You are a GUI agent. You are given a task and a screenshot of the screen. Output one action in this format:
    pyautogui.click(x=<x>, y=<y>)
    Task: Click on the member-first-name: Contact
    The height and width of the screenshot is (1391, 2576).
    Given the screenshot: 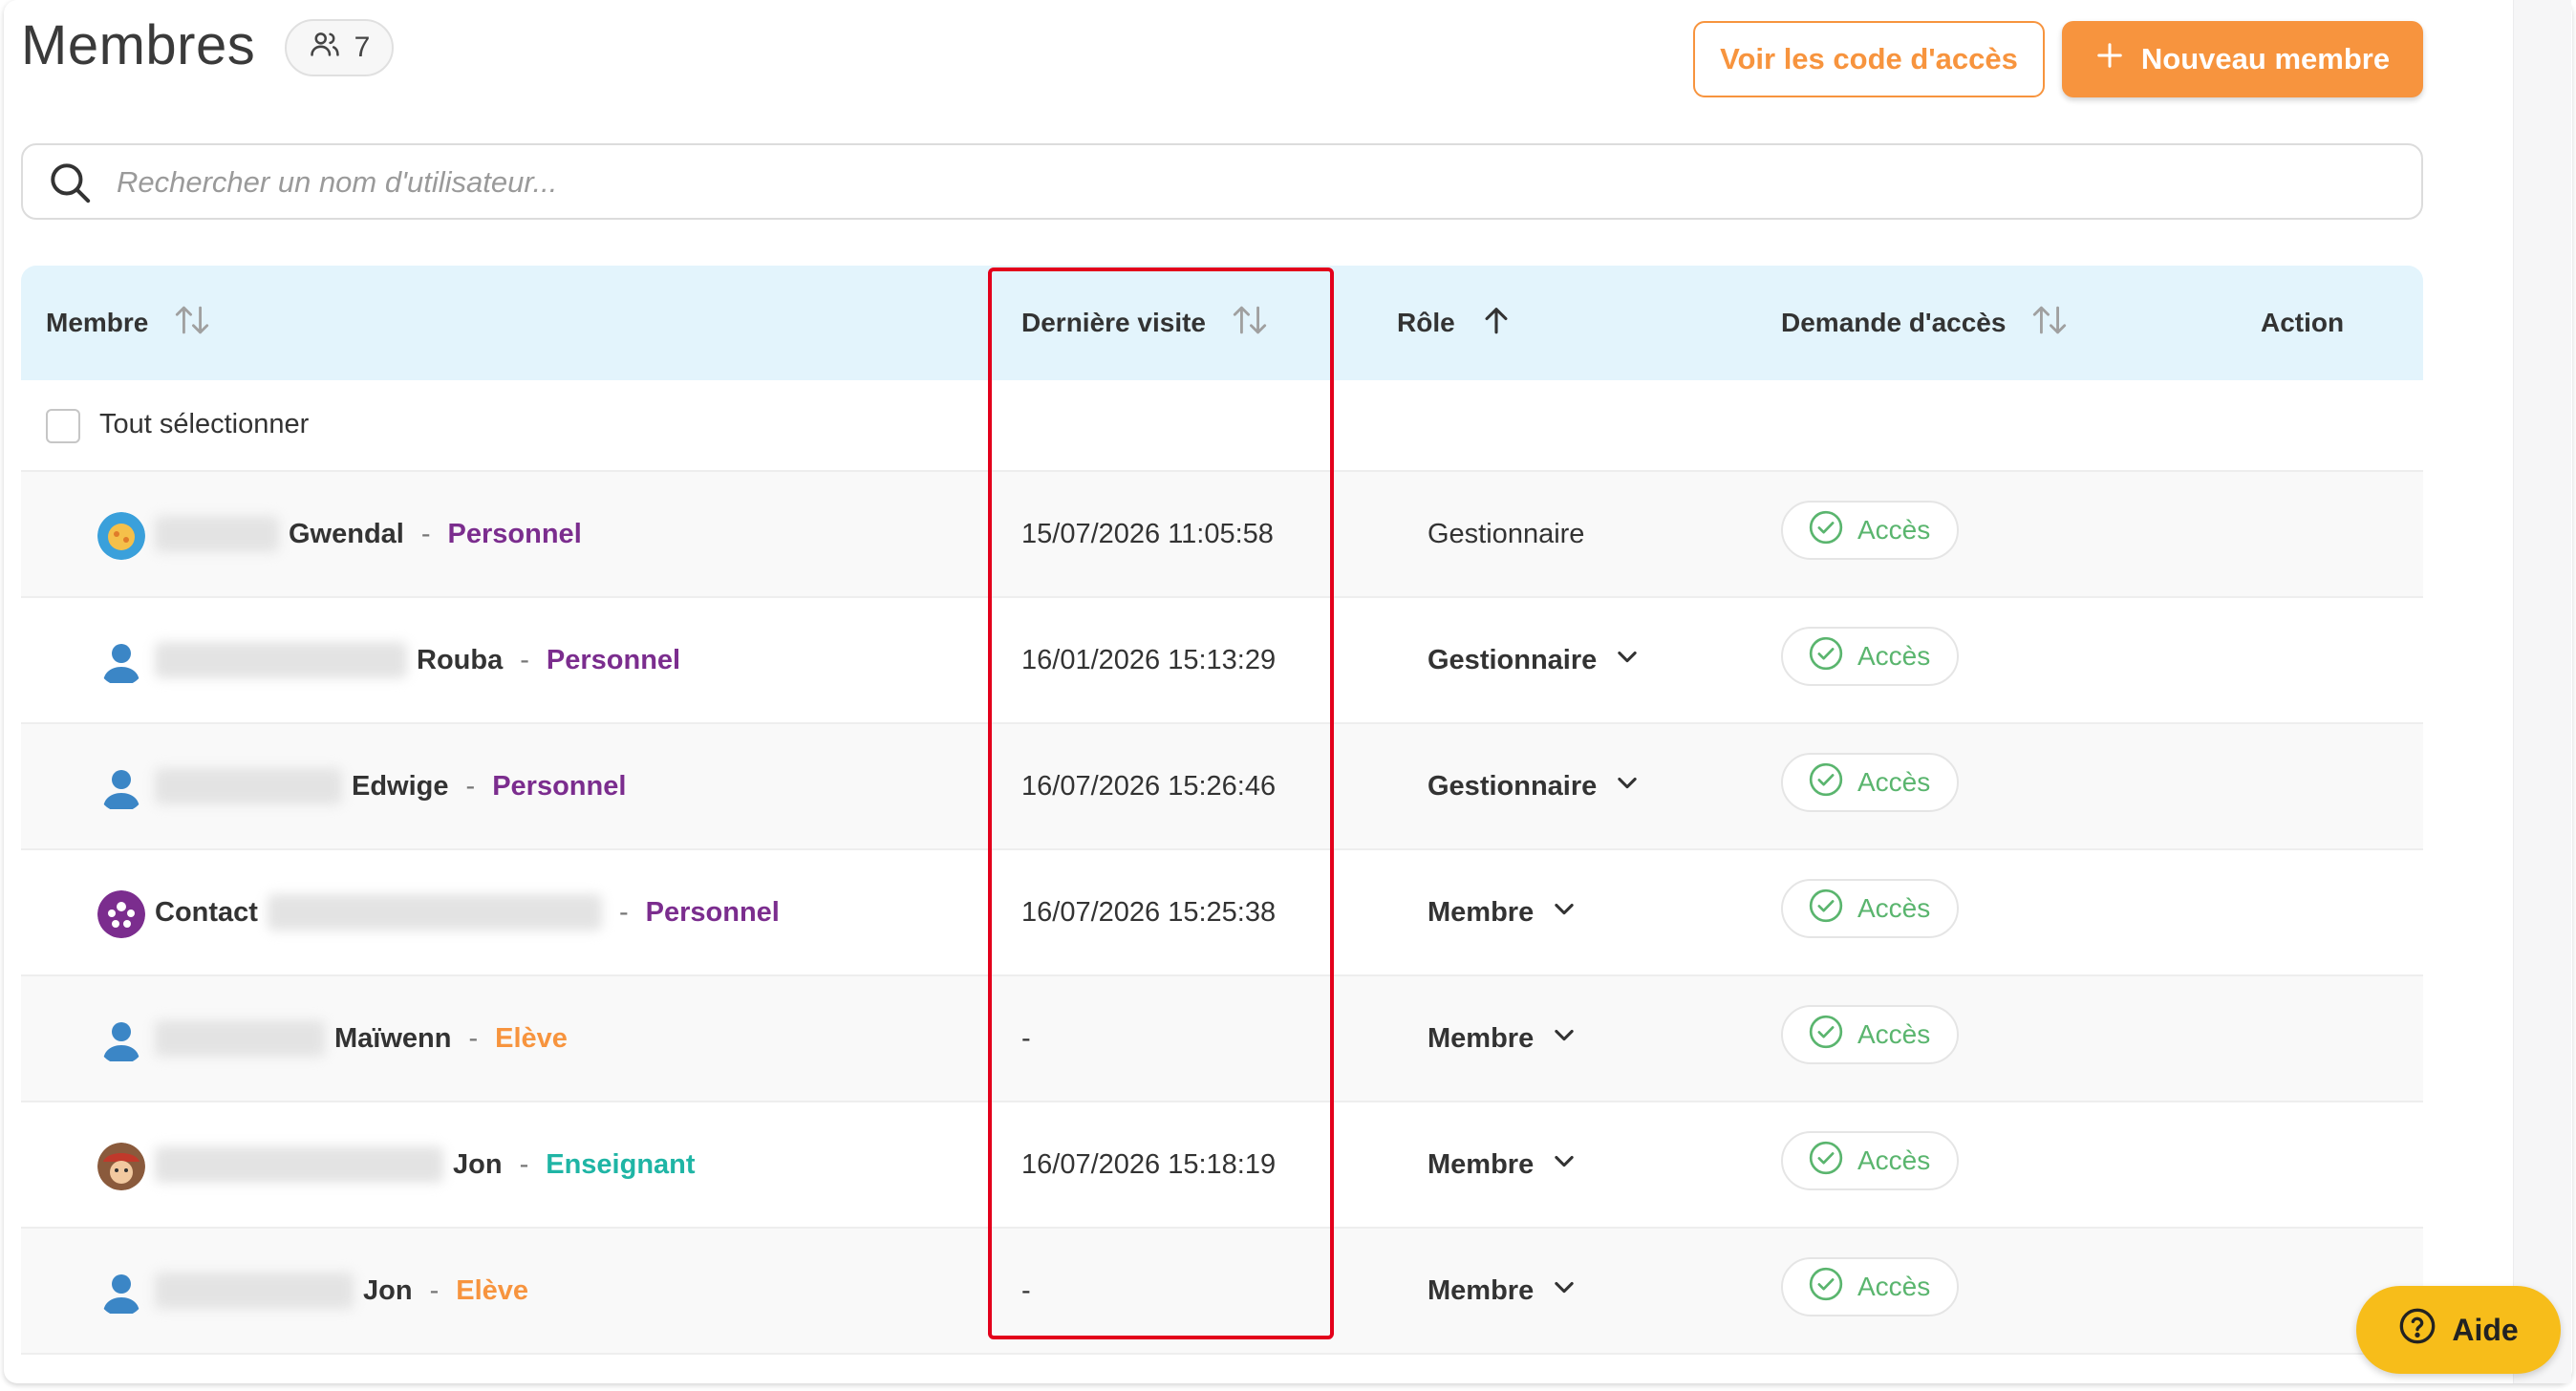 What is the action you would take?
    pyautogui.click(x=206, y=912)
    